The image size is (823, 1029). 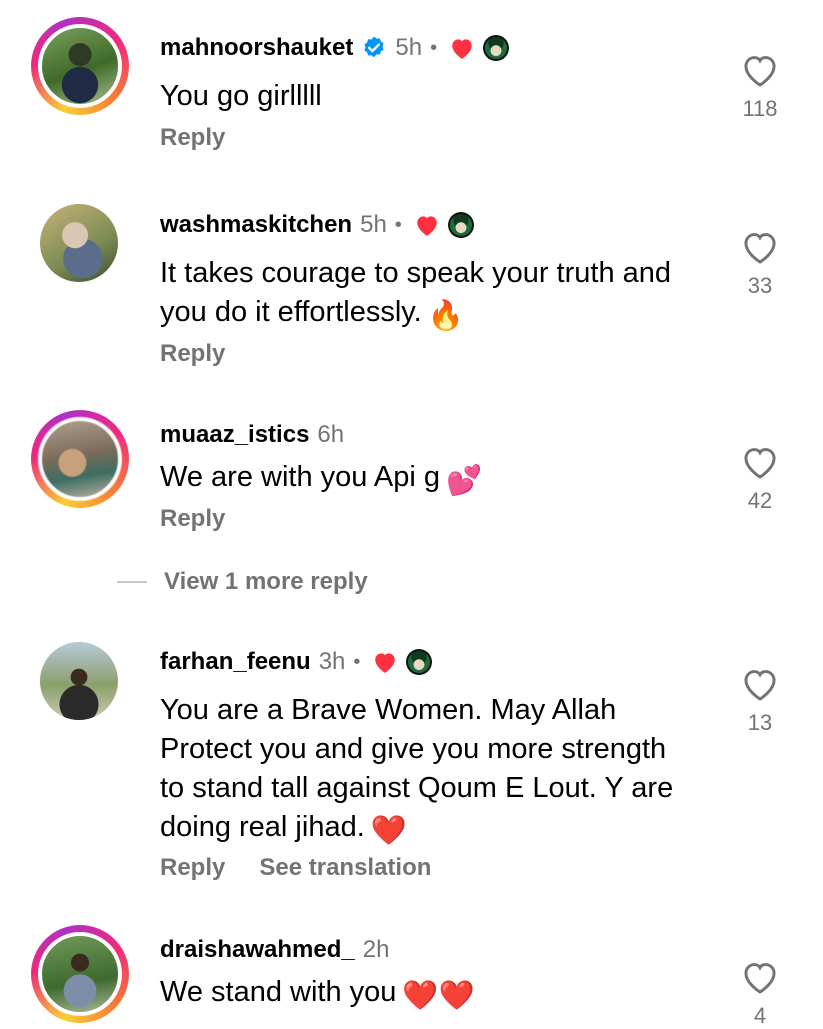 I want to click on comment-meta: farhan_feenu 3h •, so click(x=296, y=662).